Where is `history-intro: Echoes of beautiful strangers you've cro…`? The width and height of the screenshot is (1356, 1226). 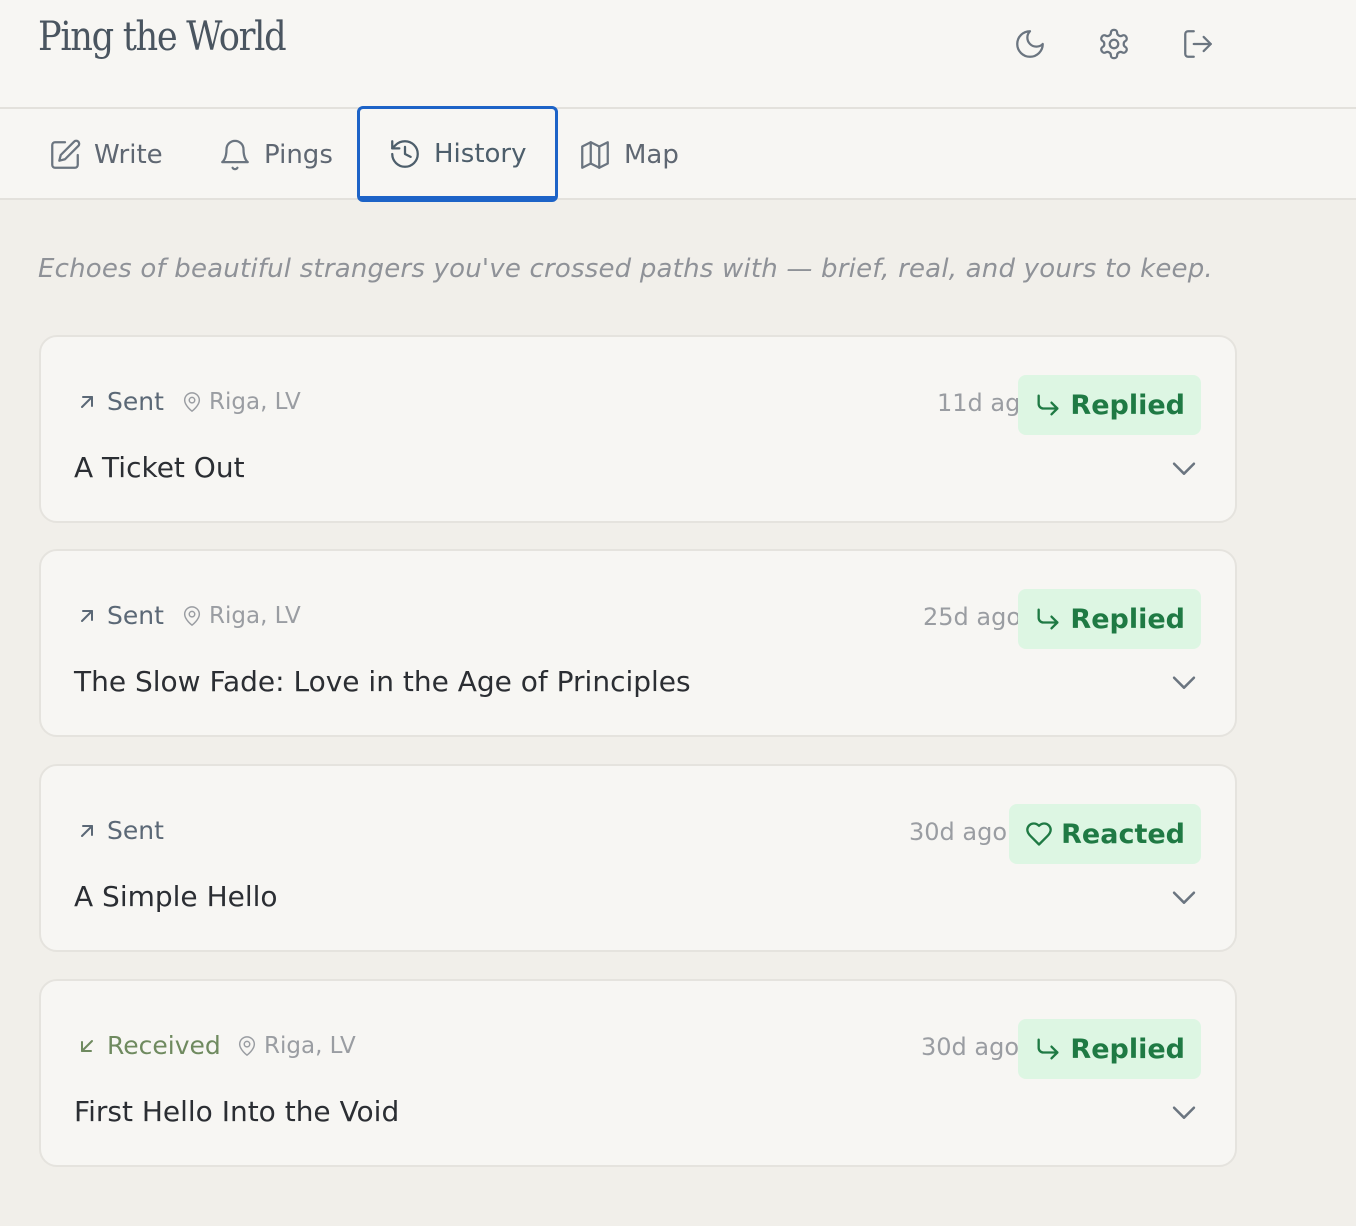
history-intro: Echoes of beautiful strangers you've cro… is located at coordinates (625, 269).